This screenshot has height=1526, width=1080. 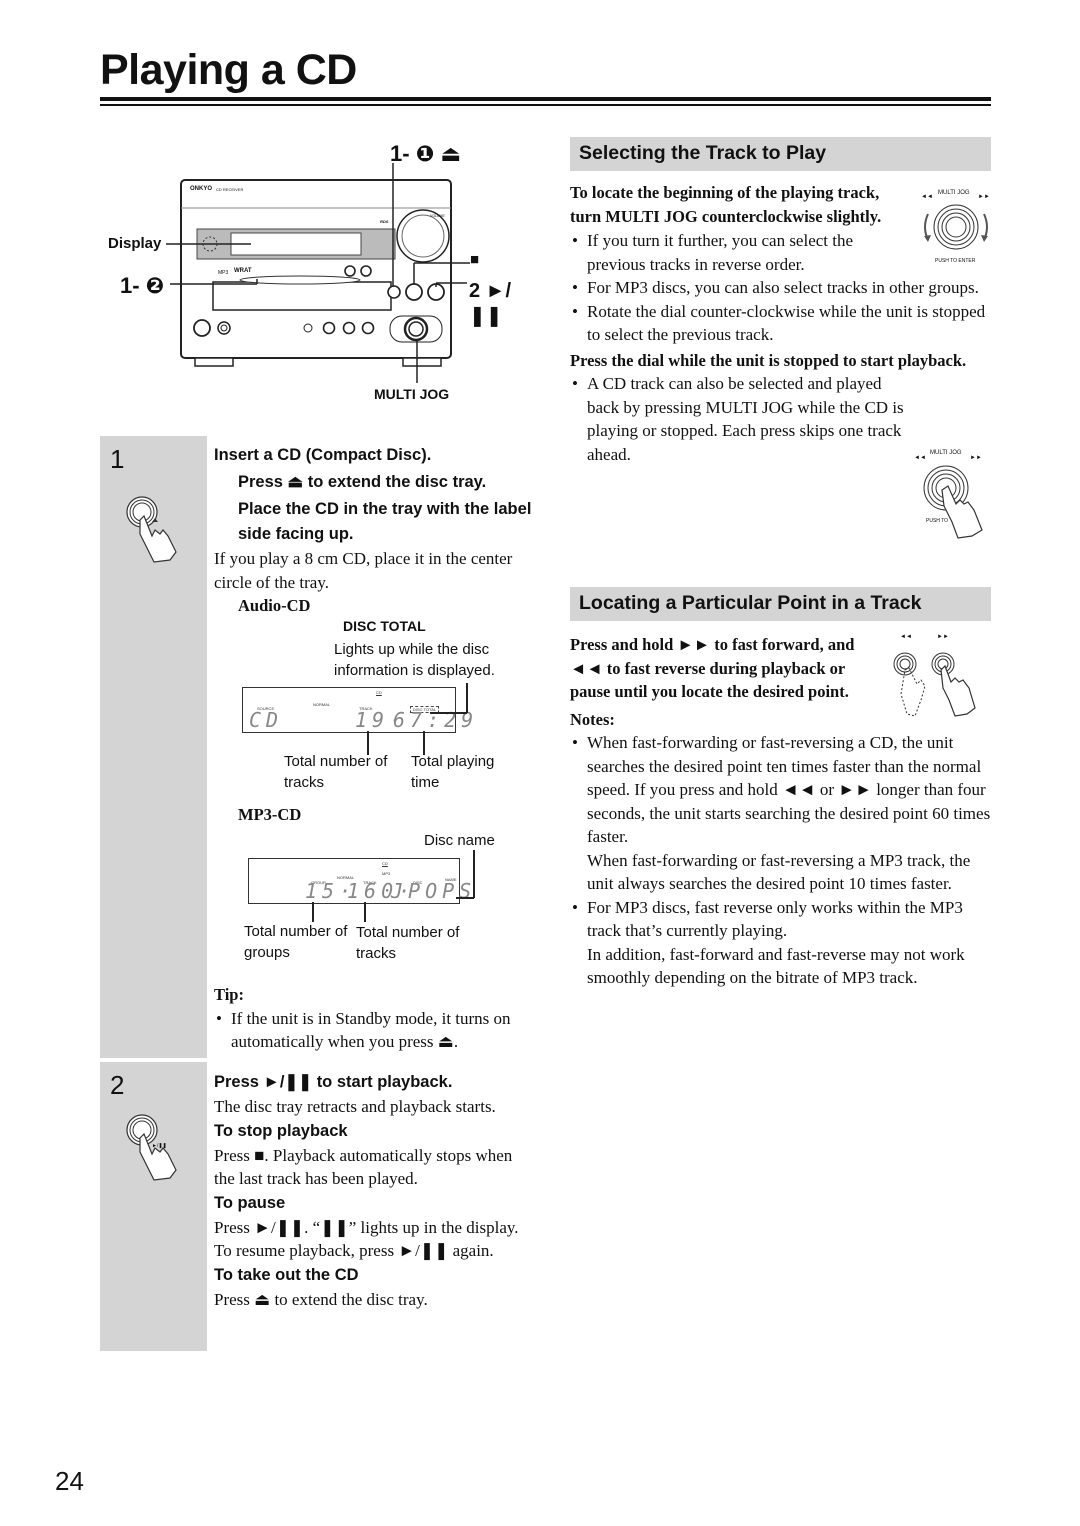 I want to click on section-locating-title: Locating a Particular Point in a Track, so click(x=750, y=603).